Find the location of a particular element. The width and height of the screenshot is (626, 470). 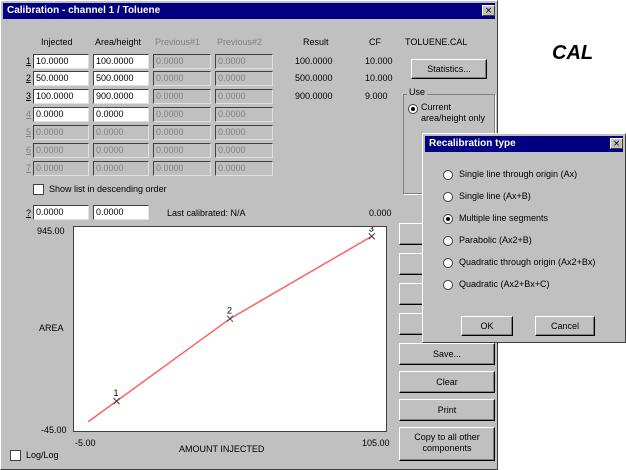

recal-option-label: Single line (Ax+B) is located at coordinates (495, 196).